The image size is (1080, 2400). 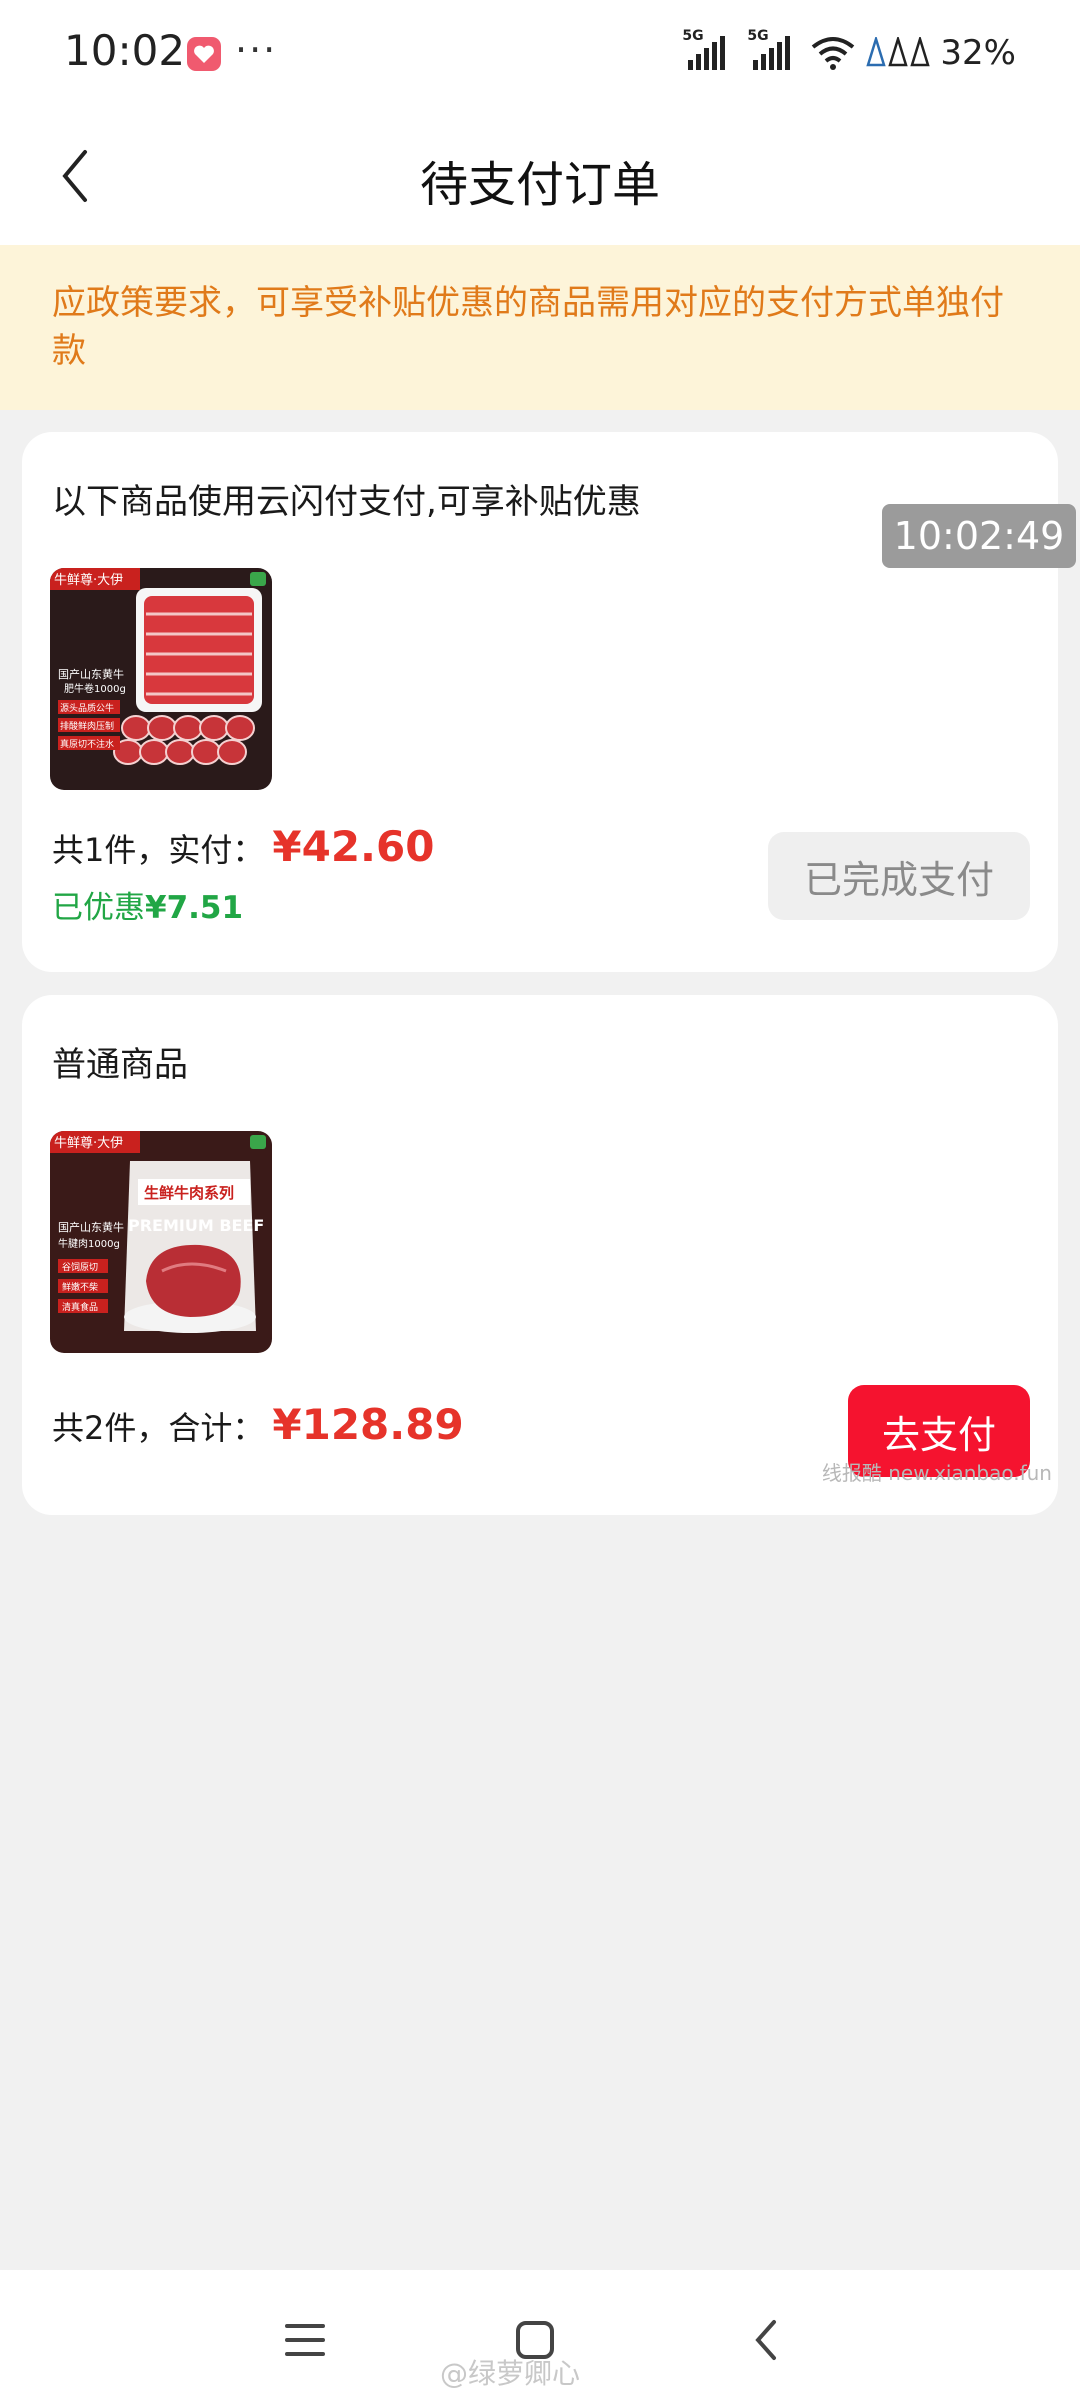 I want to click on discount-info: 已优惠¥7.51, so click(x=147, y=904).